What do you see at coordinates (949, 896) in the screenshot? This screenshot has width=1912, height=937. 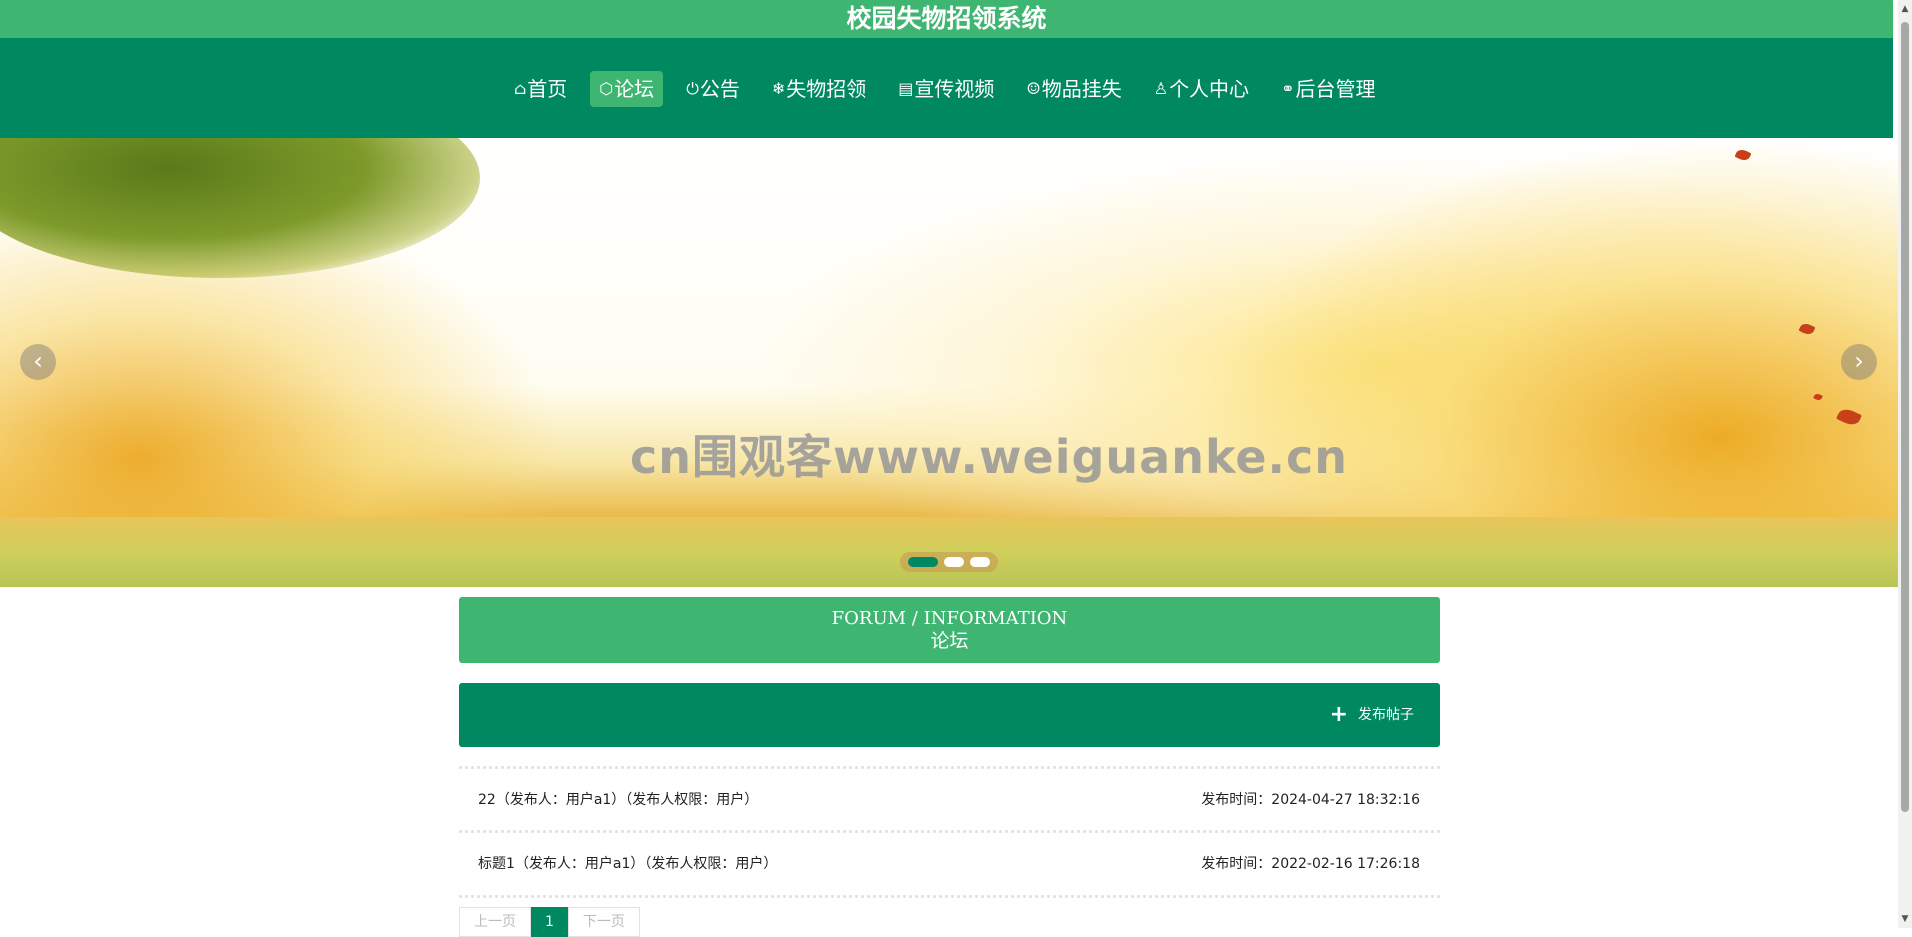 I see `list-divider` at bounding box center [949, 896].